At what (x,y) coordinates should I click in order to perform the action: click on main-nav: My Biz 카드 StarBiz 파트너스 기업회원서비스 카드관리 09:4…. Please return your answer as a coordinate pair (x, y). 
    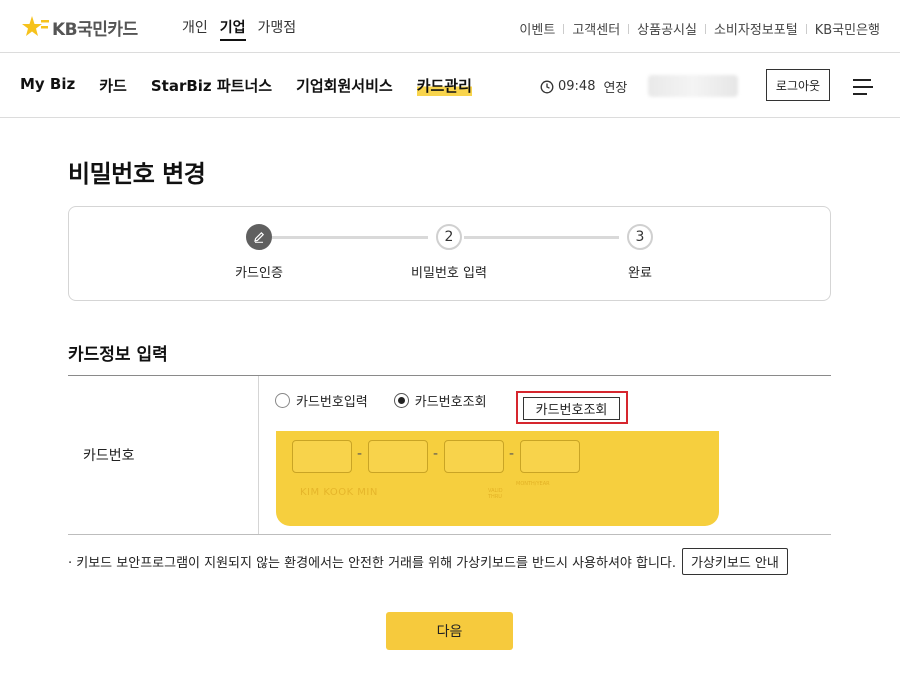
    Looking at the image, I should click on (450, 86).